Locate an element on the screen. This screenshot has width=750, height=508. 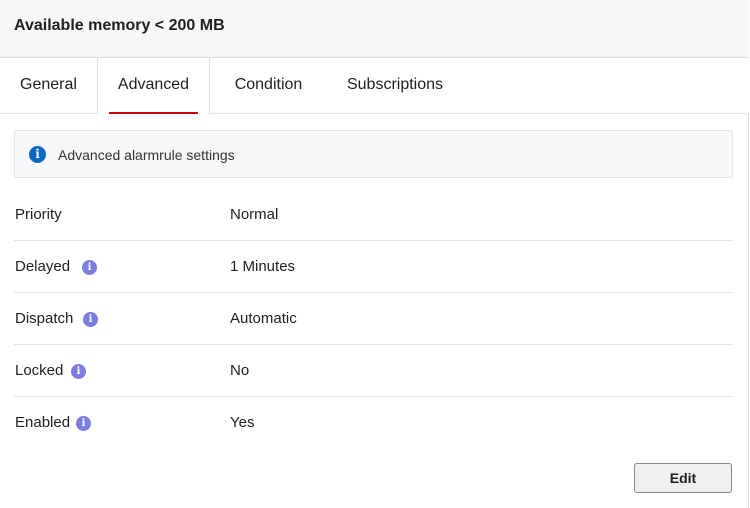
setting-value: 1 Minutes is located at coordinates (263, 266).